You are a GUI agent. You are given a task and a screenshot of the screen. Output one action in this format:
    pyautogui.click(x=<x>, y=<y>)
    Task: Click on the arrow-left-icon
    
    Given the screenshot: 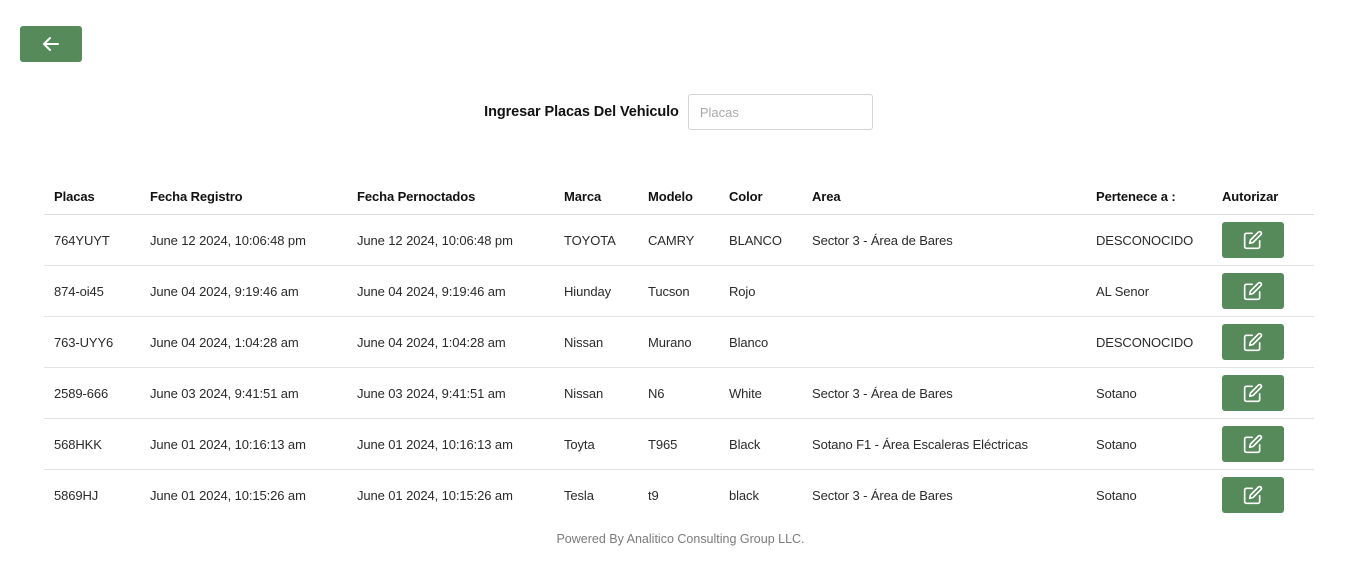 What is the action you would take?
    pyautogui.click(x=51, y=44)
    